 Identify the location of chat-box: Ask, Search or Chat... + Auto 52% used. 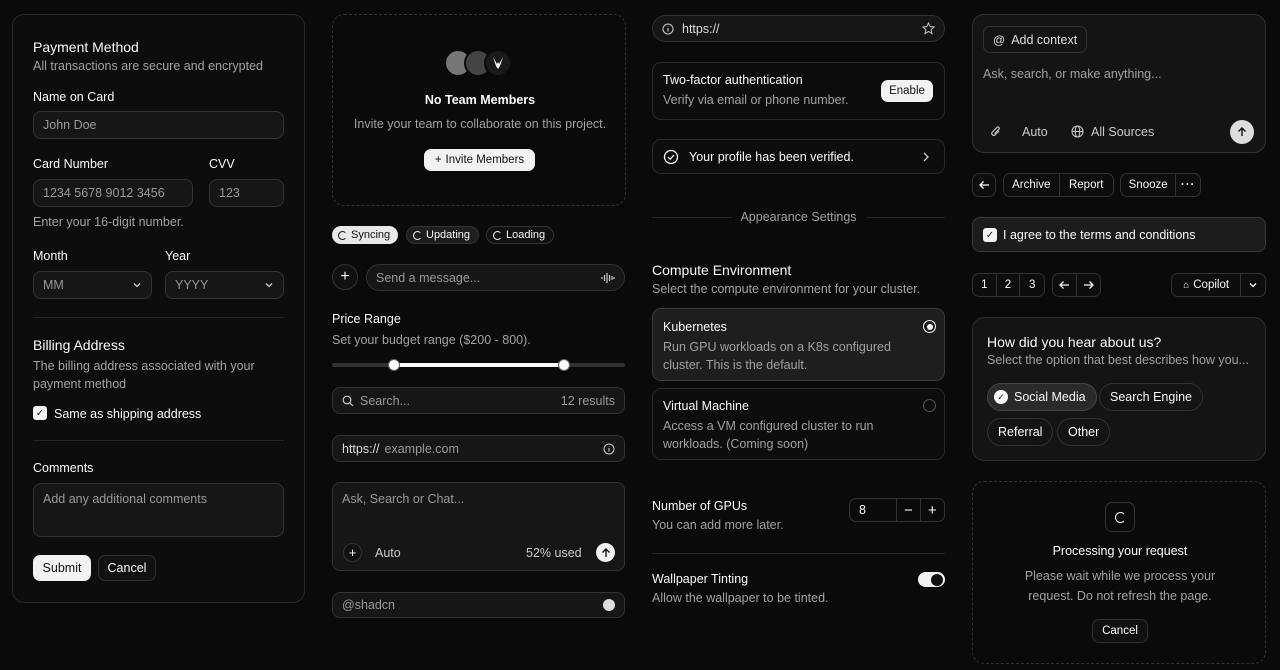
(478, 526).